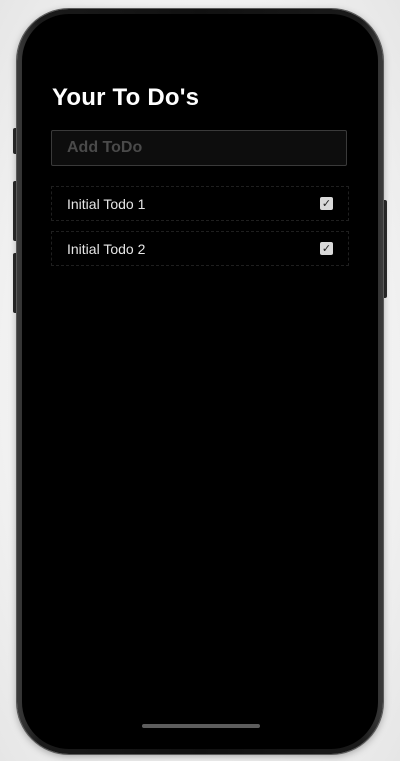 The height and width of the screenshot is (761, 400). I want to click on add-todo-input, so click(199, 148).